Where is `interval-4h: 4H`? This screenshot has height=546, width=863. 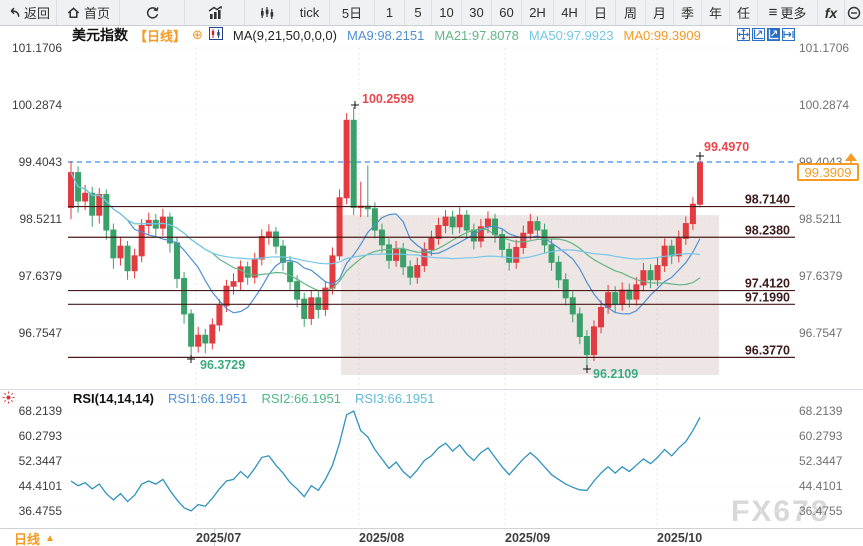 interval-4h: 4H is located at coordinates (570, 12).